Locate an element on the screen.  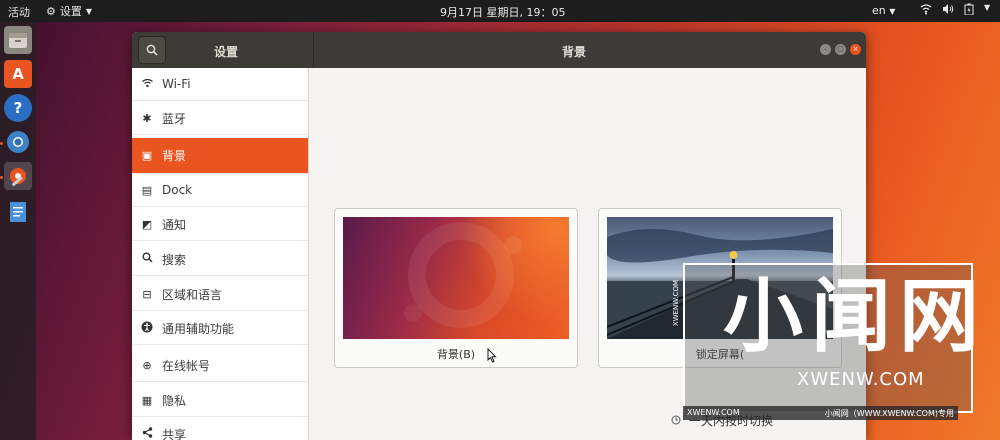
wifi-icon is located at coordinates (147, 84).